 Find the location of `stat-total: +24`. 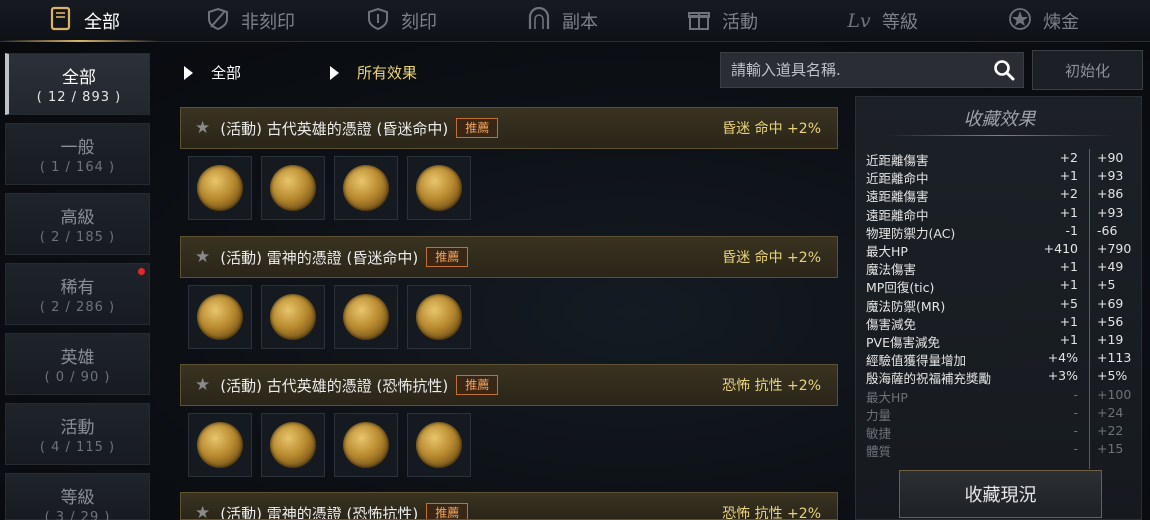

stat-total: +24 is located at coordinates (1110, 412).